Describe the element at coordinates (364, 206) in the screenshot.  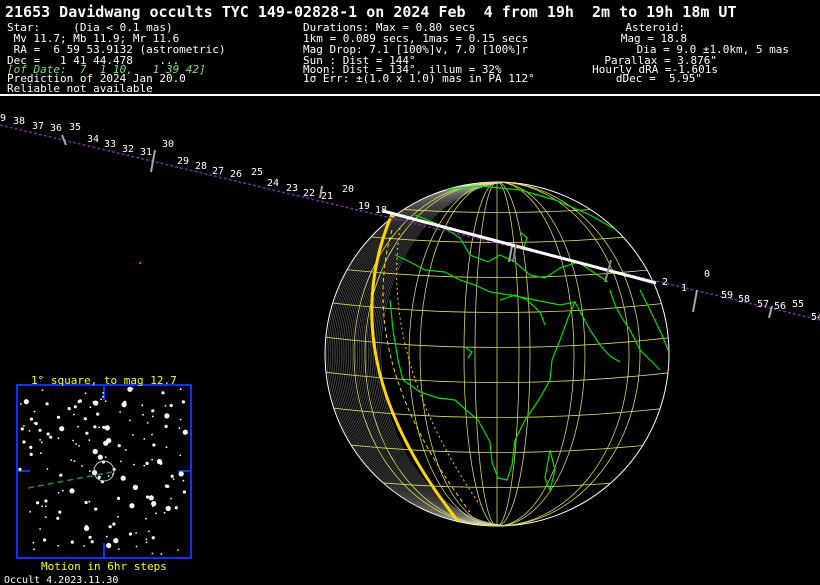
I see `track-minute-label: 19` at that location.